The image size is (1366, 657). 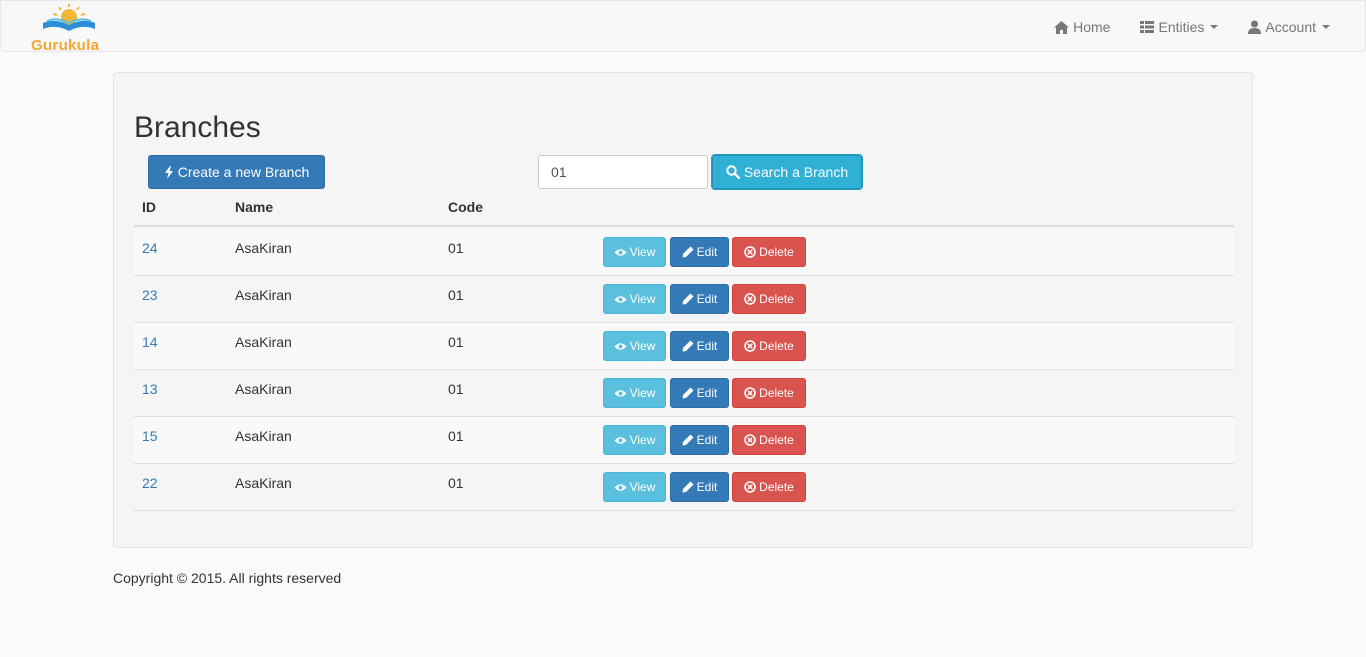 What do you see at coordinates (149, 207) in the screenshot?
I see `column-header-id: ID` at bounding box center [149, 207].